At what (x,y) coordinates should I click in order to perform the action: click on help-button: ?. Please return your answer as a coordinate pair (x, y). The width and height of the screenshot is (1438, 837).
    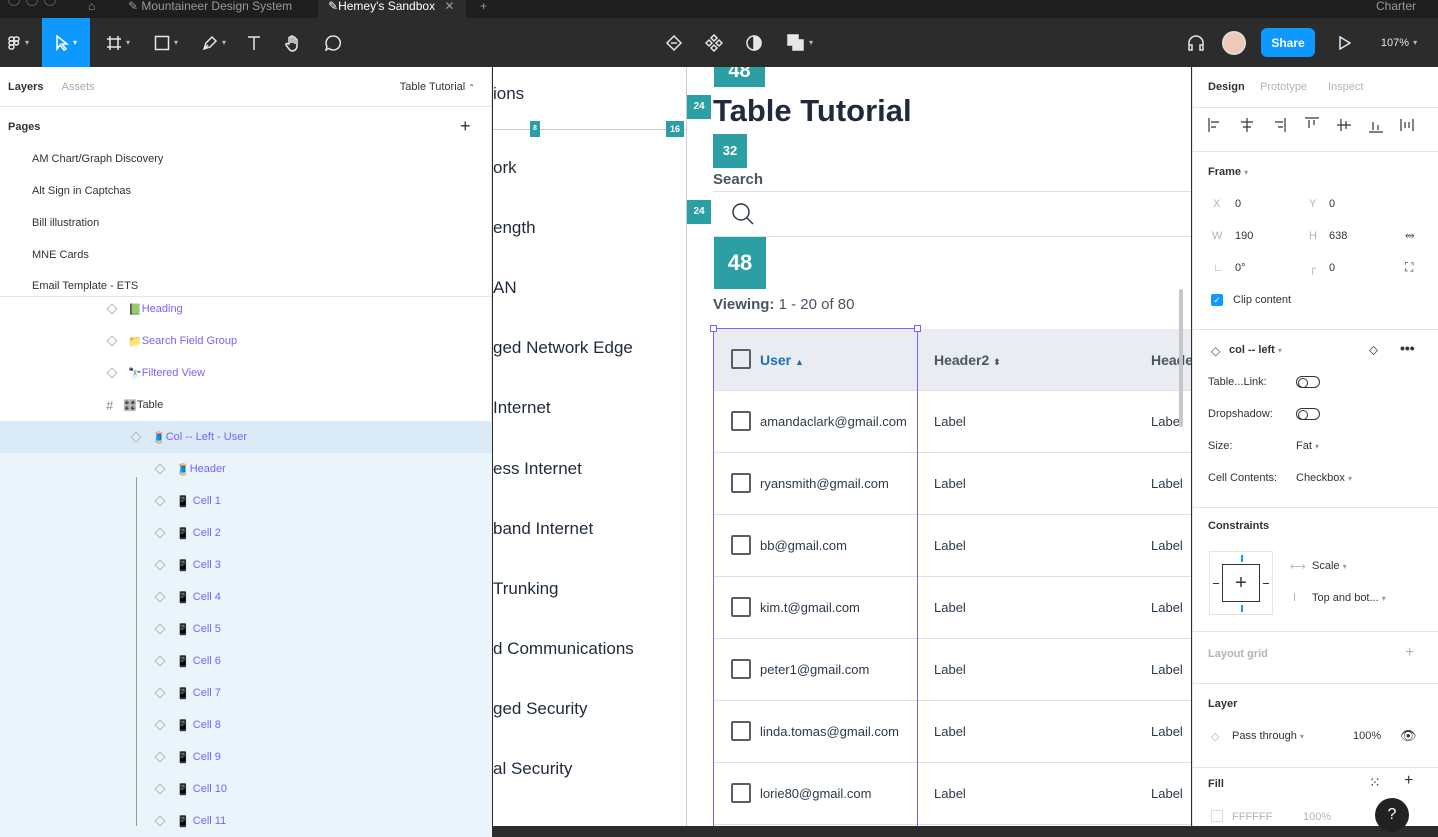
    Looking at the image, I should click on (1392, 815).